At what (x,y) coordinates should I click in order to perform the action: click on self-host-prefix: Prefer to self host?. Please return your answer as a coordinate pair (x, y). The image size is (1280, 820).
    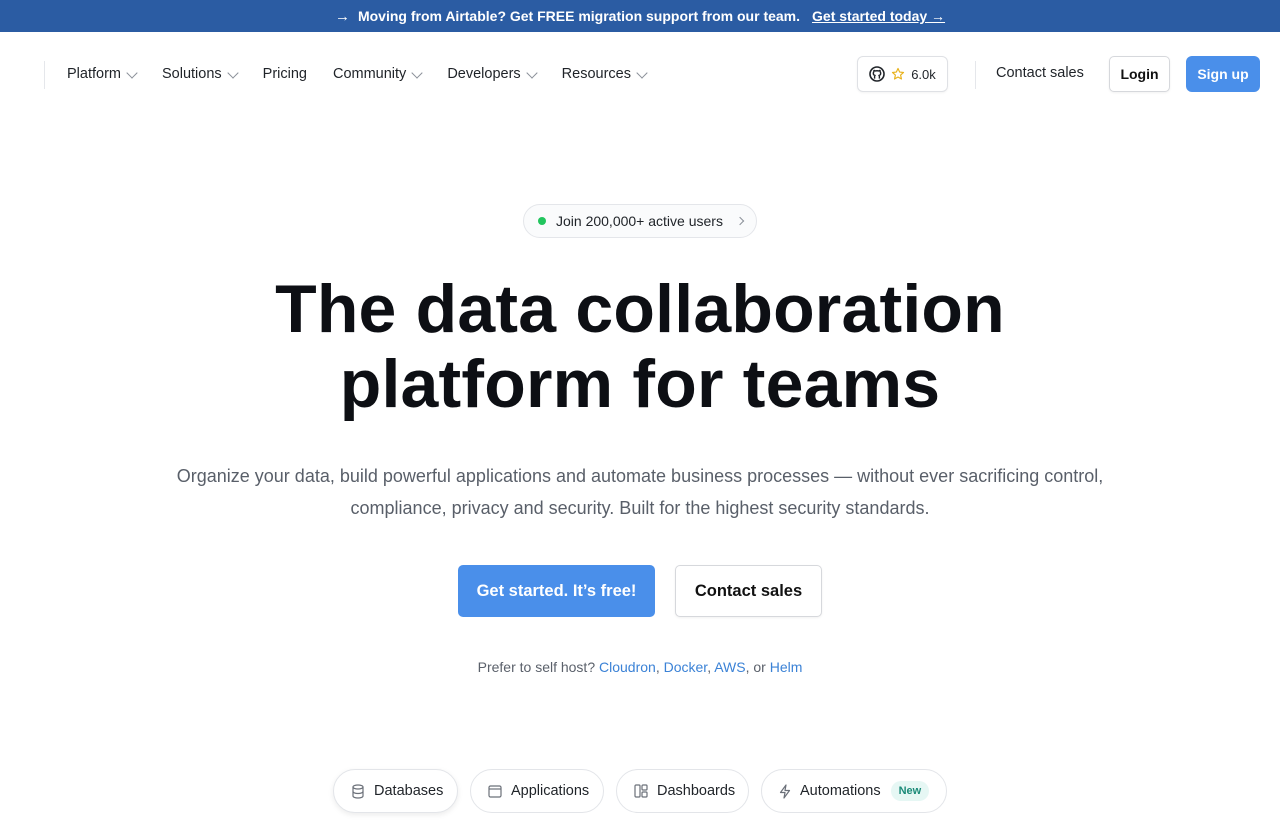
    Looking at the image, I should click on (536, 667).